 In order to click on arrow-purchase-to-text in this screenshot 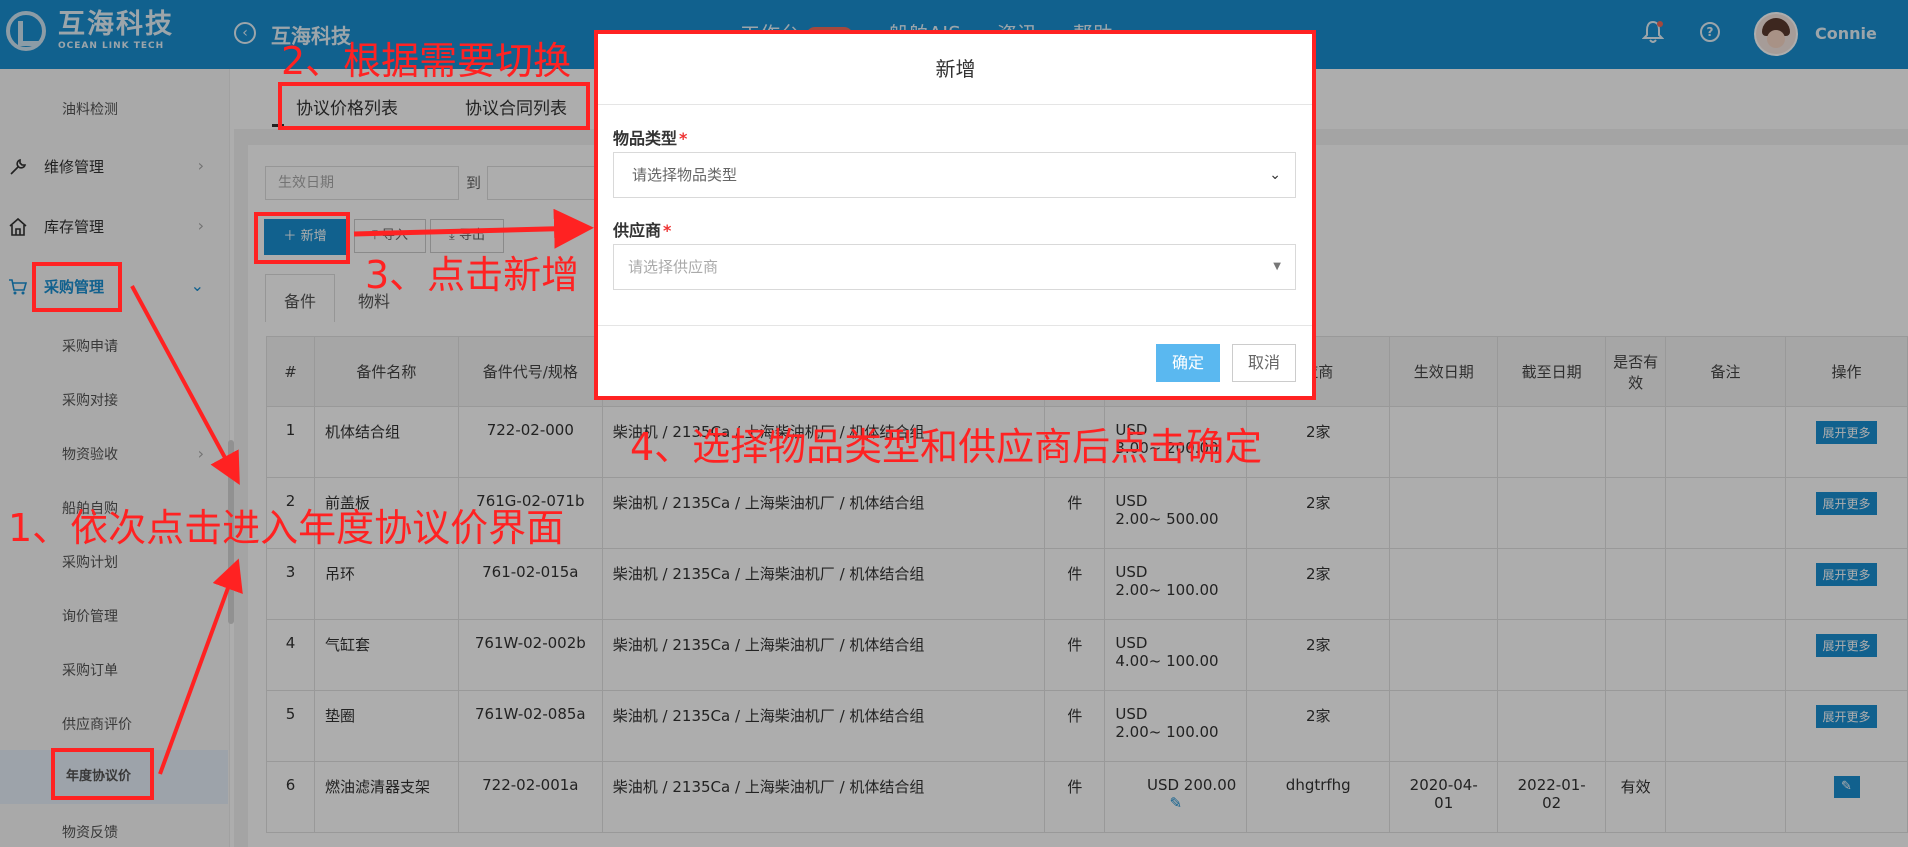, I will do `click(185, 385)`.